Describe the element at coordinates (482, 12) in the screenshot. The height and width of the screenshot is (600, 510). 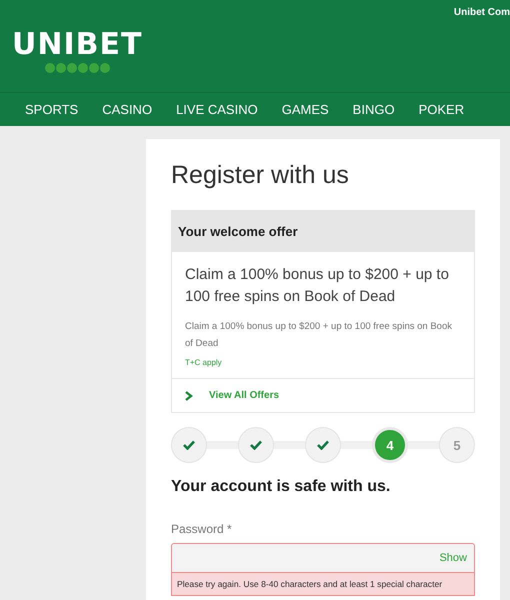
I see `top-link: Unibet Com` at that location.